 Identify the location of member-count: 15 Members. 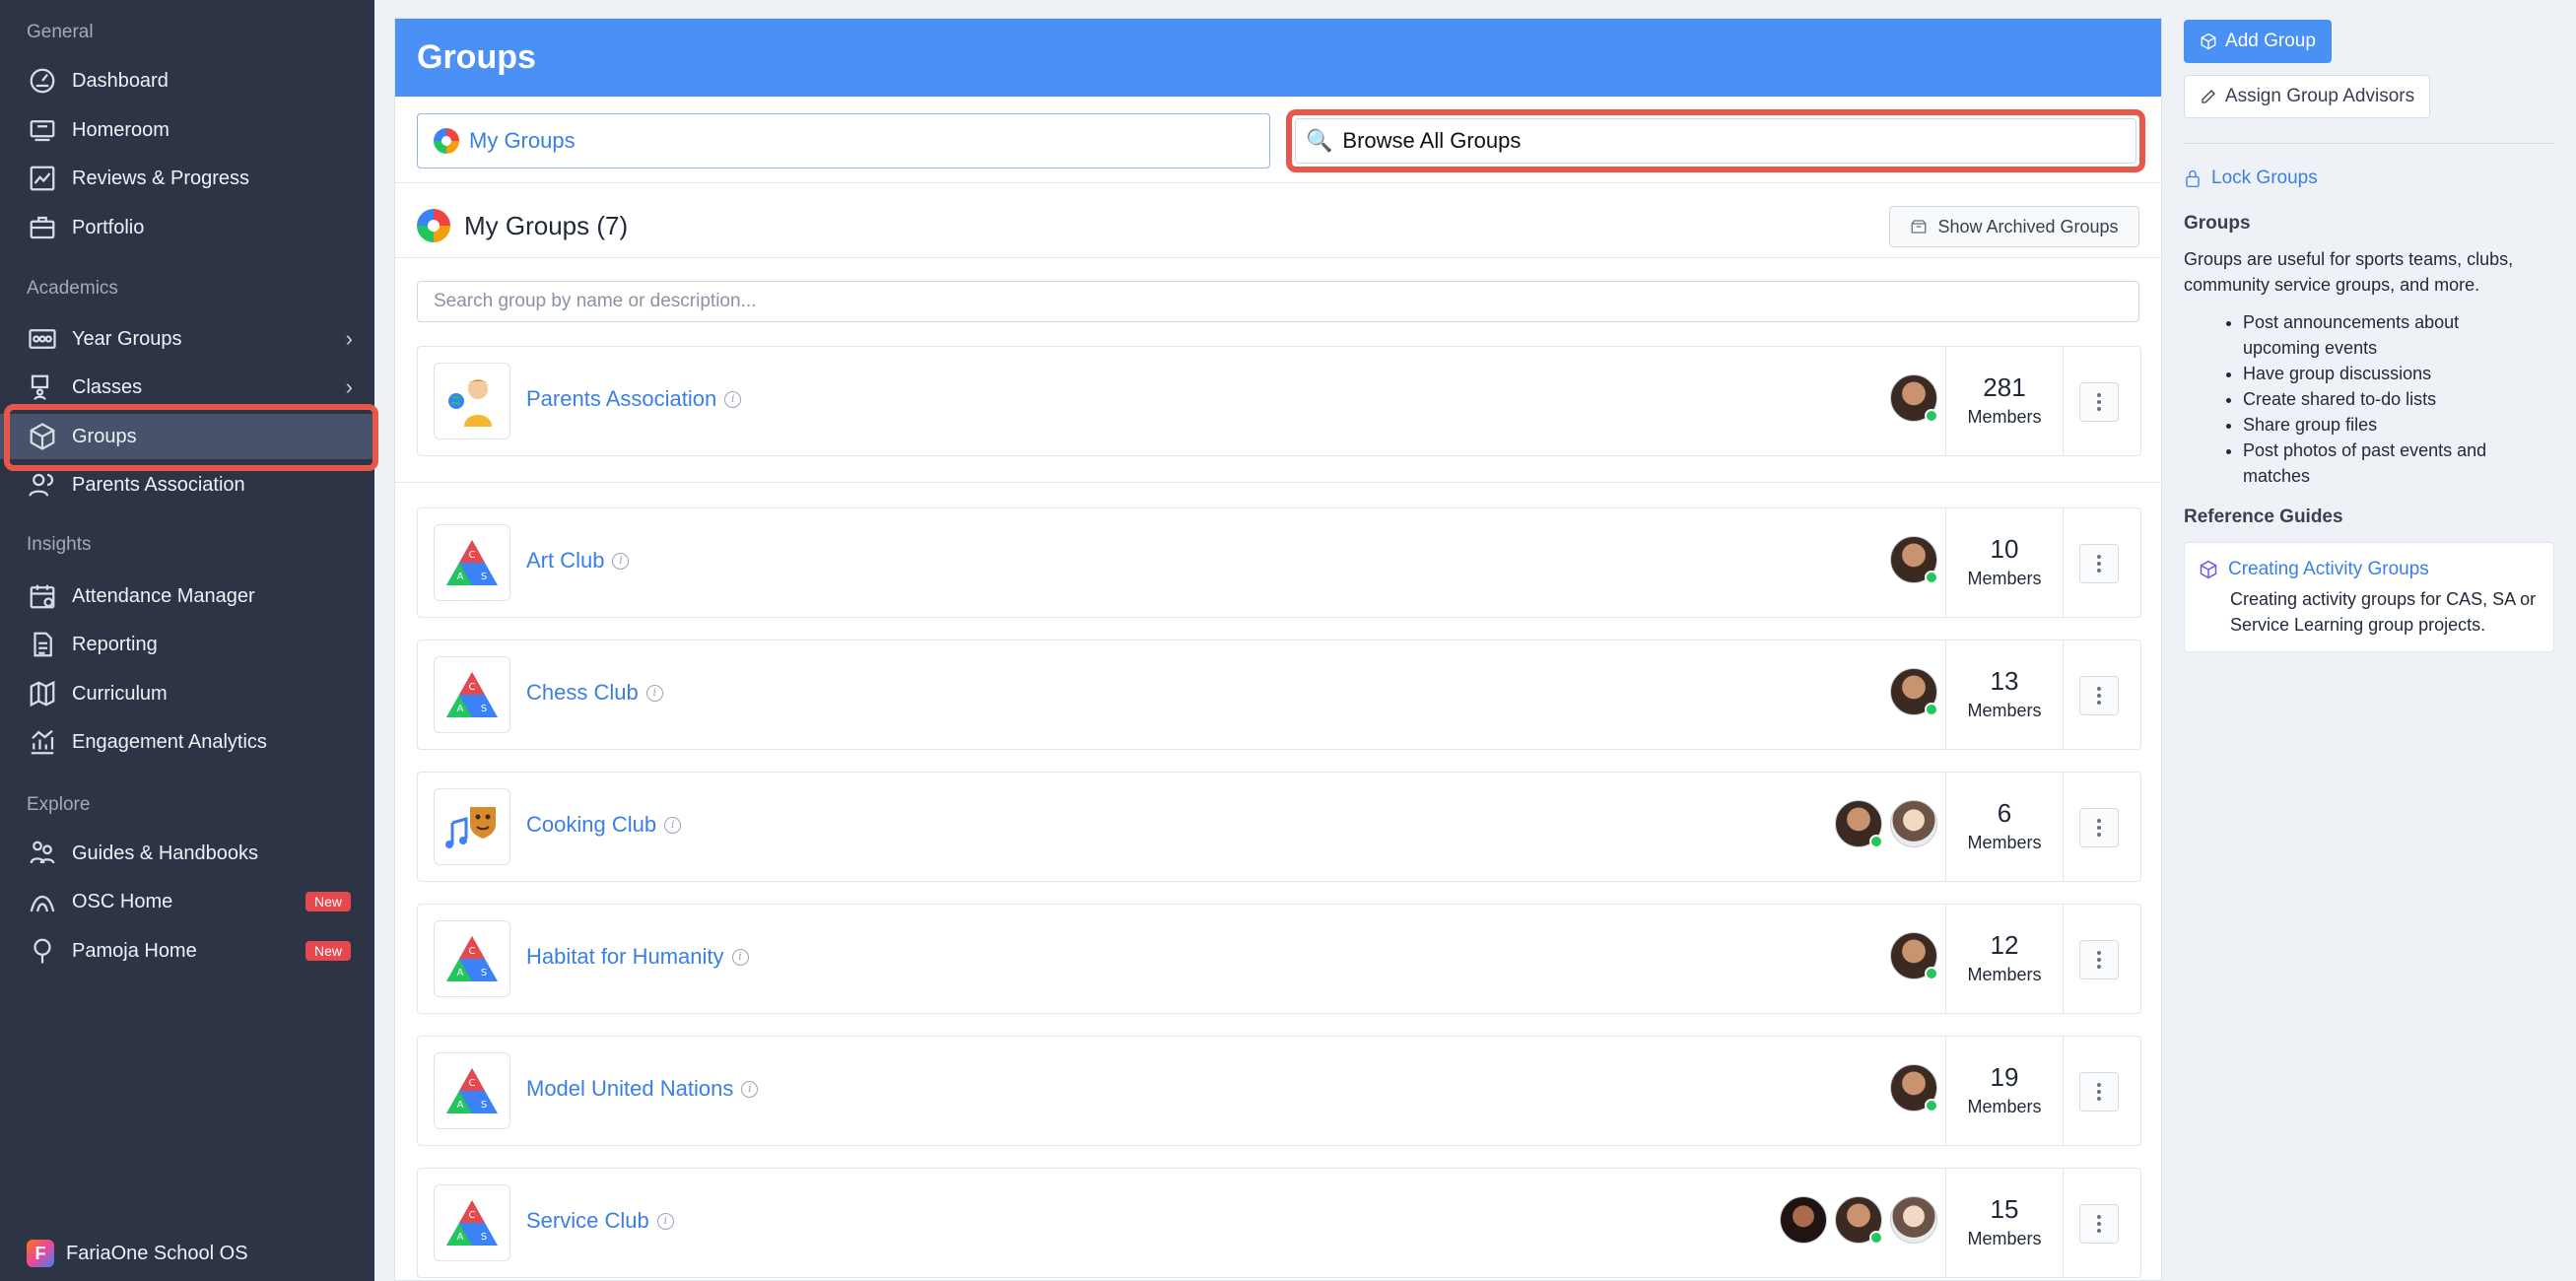
(2004, 1223).